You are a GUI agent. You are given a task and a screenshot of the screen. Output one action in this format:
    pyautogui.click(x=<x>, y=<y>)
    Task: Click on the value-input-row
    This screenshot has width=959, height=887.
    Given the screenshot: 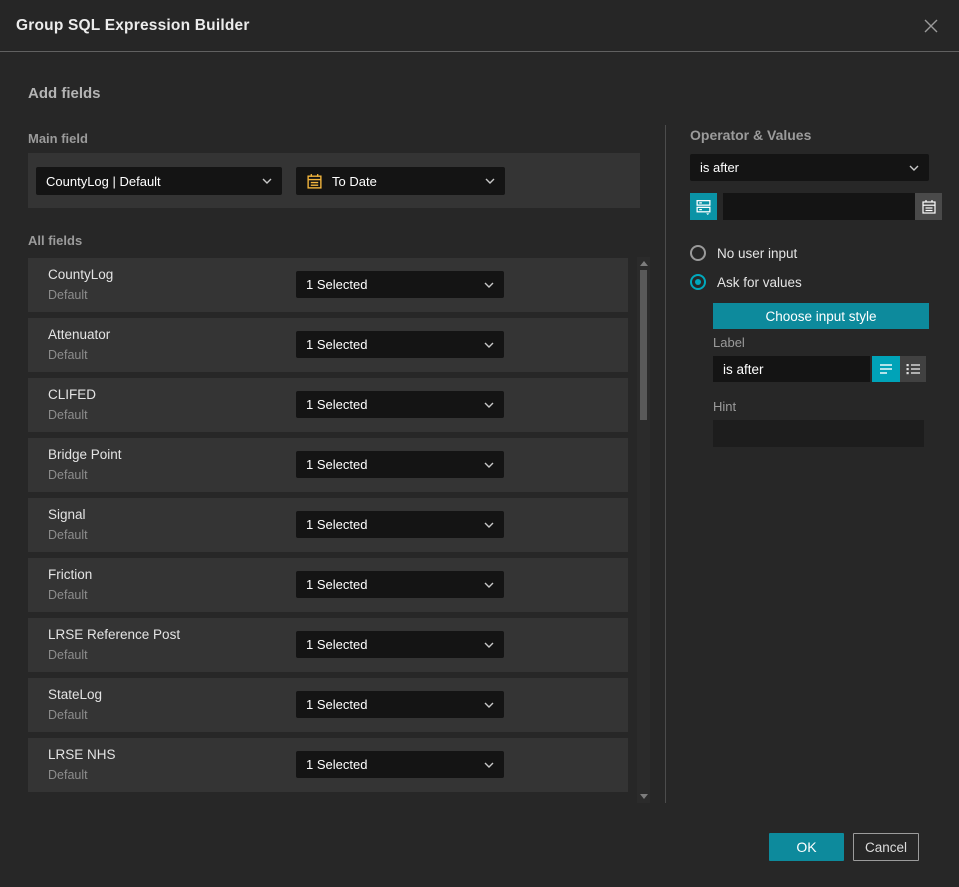 What is the action you would take?
    pyautogui.click(x=816, y=206)
    